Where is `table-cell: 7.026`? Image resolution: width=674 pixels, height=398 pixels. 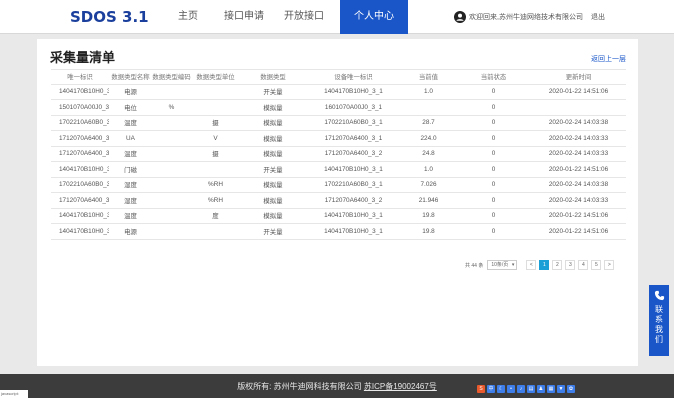 table-cell: 7.026 is located at coordinates (428, 185).